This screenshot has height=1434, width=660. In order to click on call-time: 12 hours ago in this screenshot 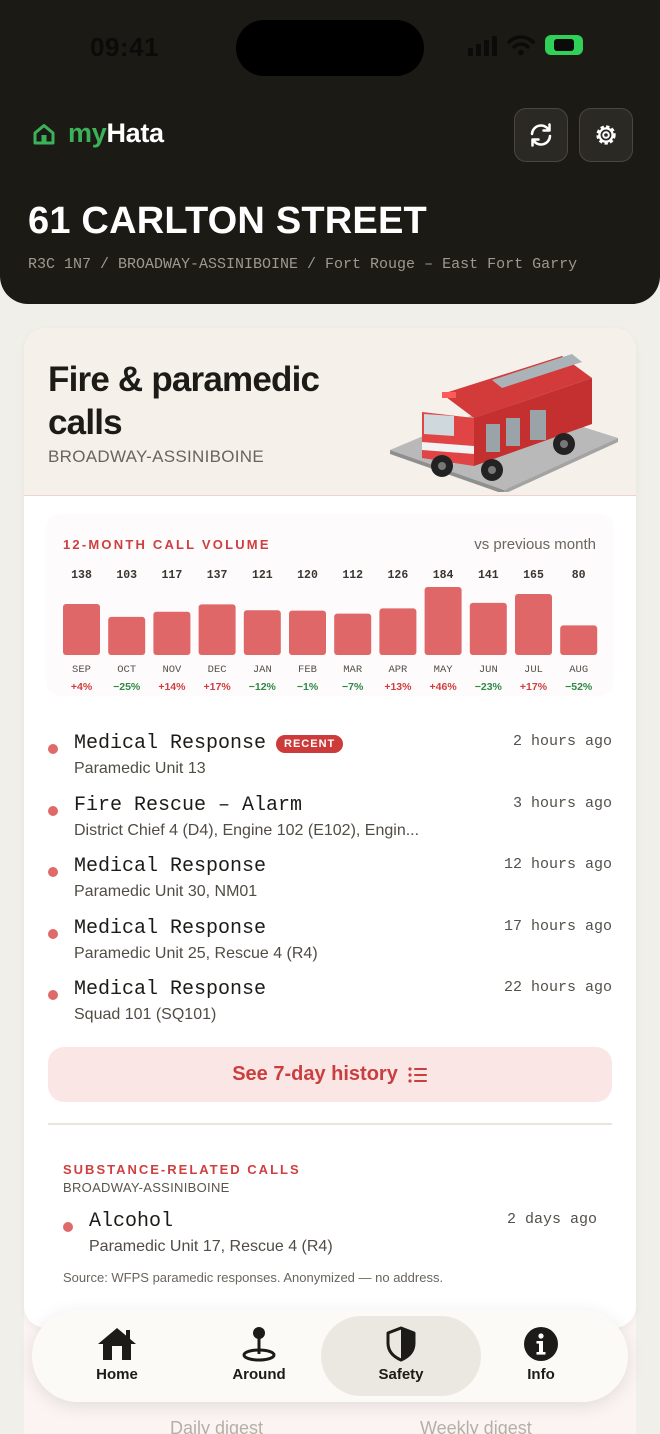, I will do `click(557, 865)`.